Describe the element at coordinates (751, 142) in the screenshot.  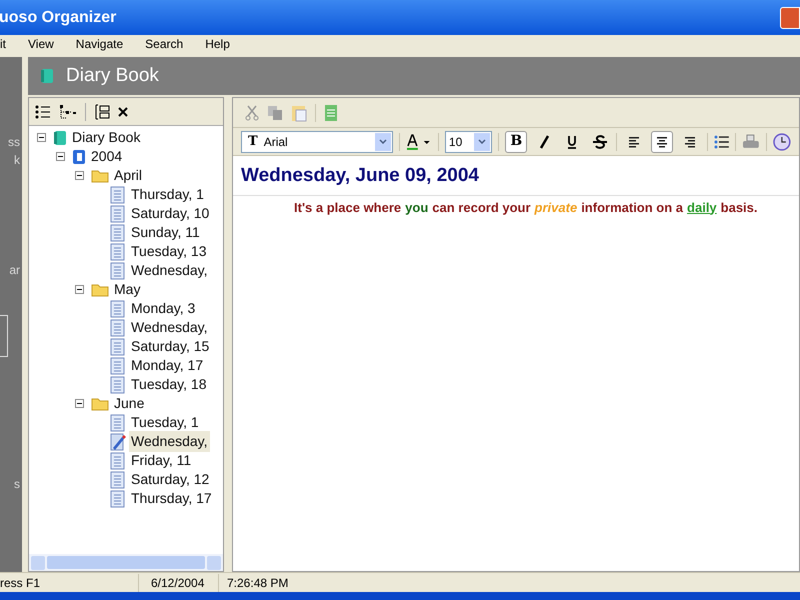
I see `printer-icon` at that location.